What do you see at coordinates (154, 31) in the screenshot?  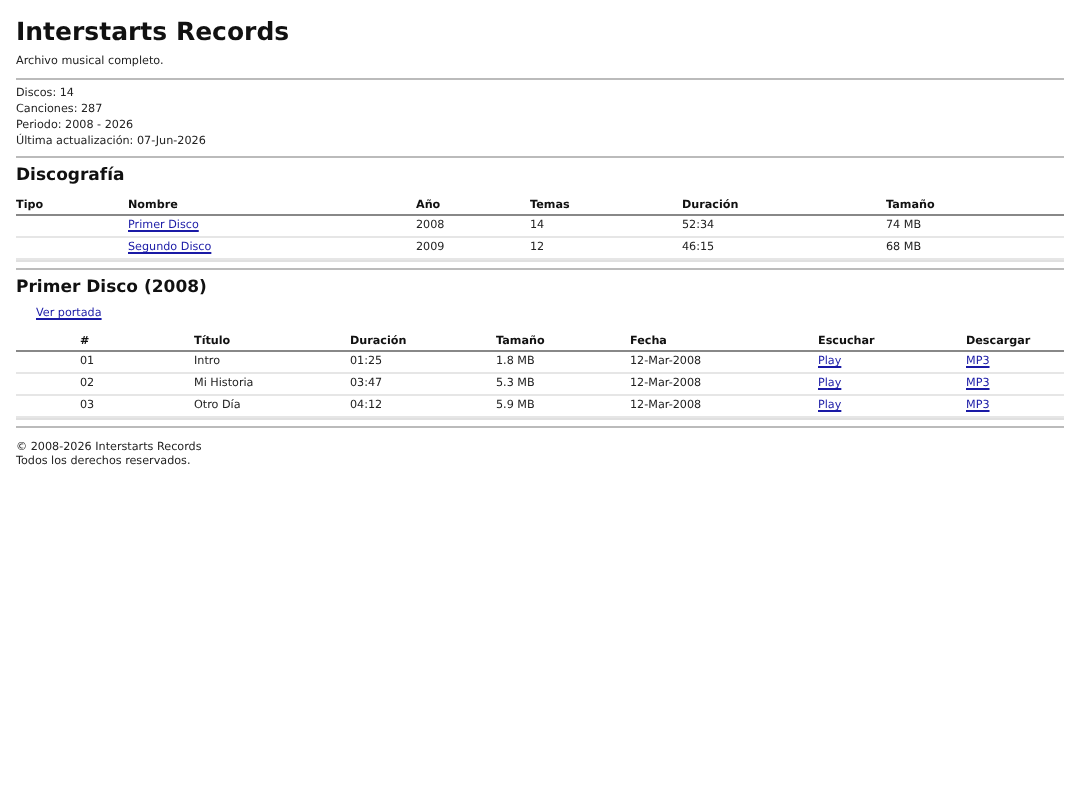 I see `site-title: Interstarts Records` at bounding box center [154, 31].